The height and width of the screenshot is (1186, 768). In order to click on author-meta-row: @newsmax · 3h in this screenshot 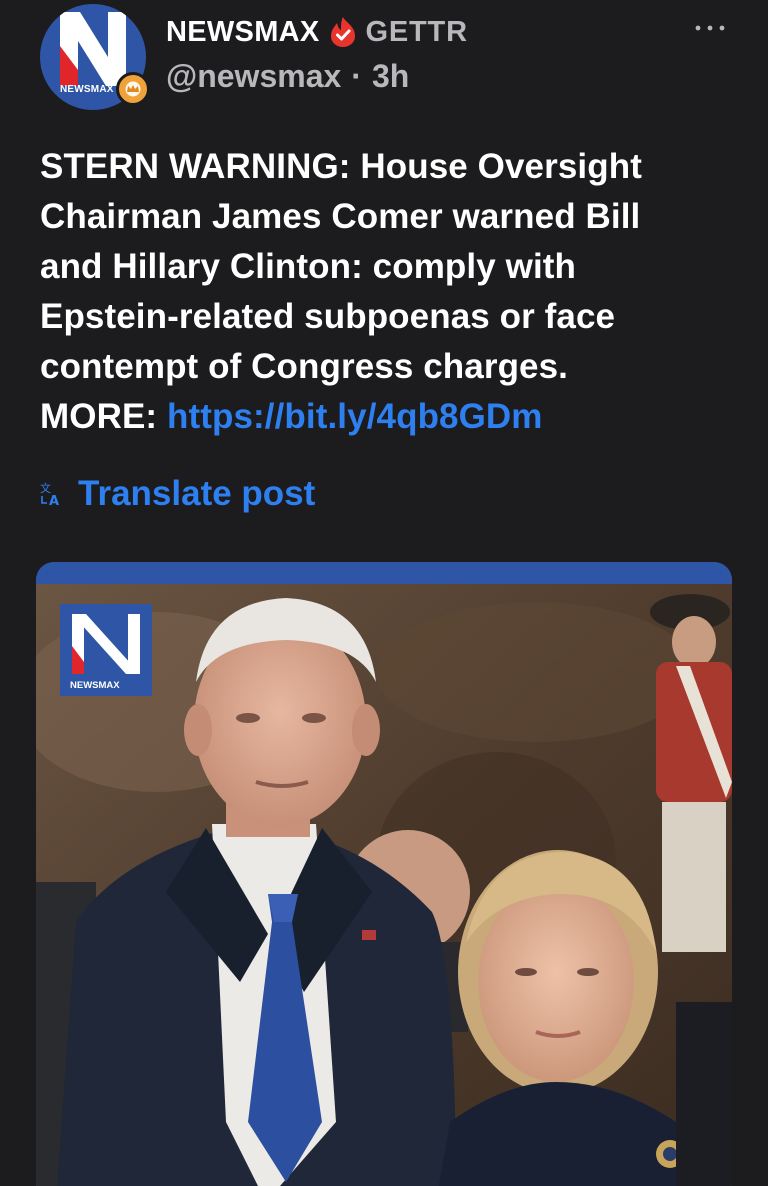, I will do `click(287, 76)`.